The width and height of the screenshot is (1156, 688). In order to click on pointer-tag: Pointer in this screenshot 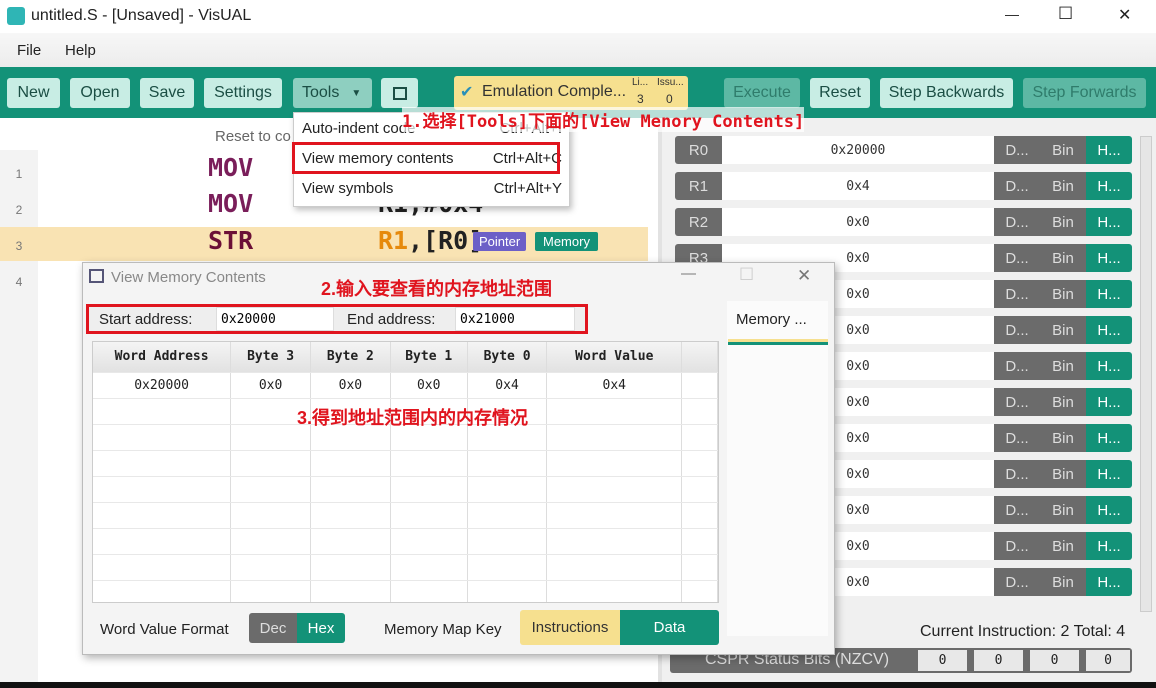, I will do `click(500, 241)`.